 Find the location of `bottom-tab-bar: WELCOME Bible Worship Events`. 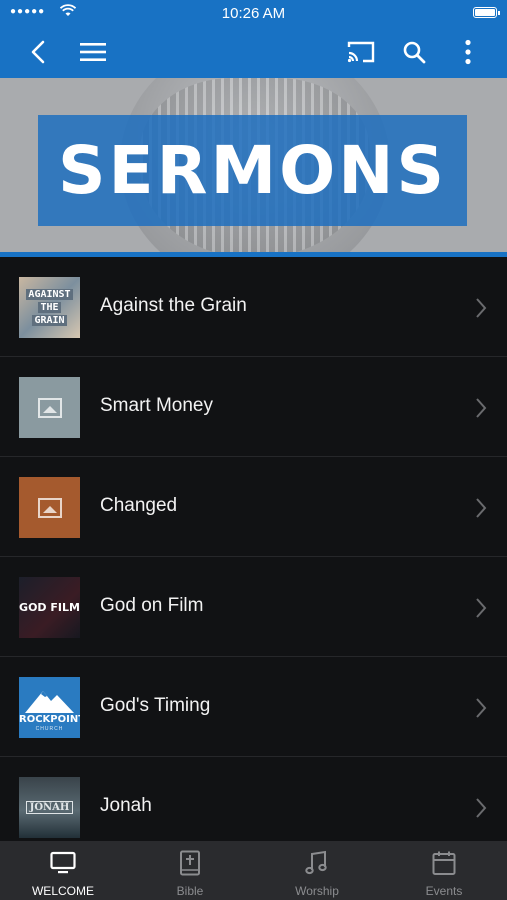

bottom-tab-bar: WELCOME Bible Worship Events is located at coordinates (253, 870).